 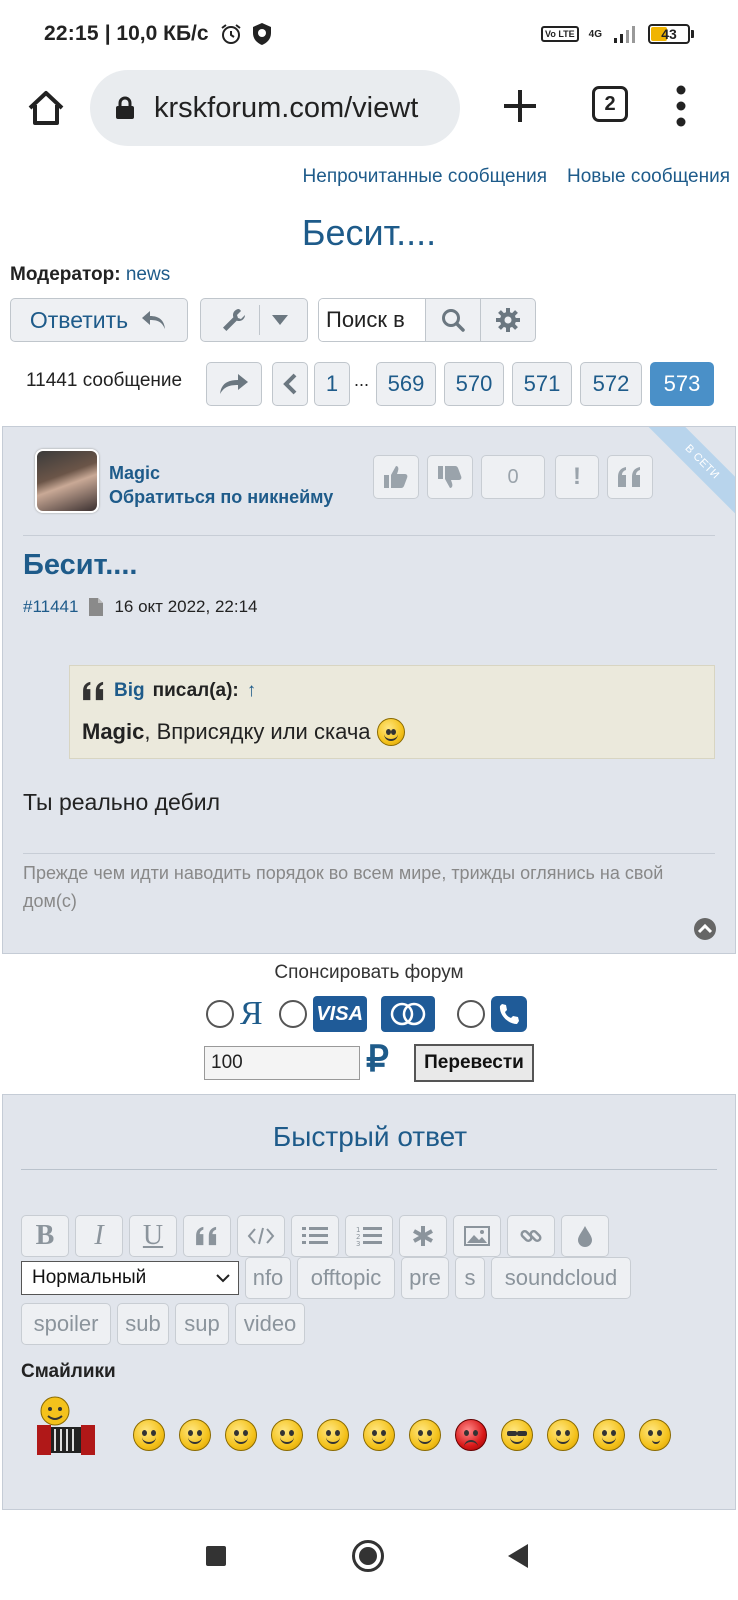 What do you see at coordinates (681, 106) in the screenshot?
I see `more-menu-icon` at bounding box center [681, 106].